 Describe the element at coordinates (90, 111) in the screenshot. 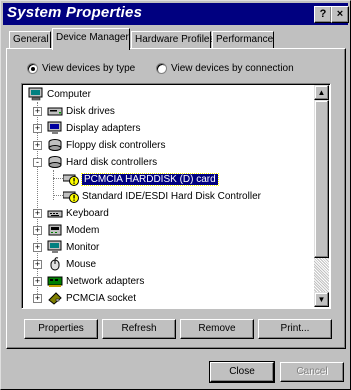

I see `tree-item-label: Disk drives` at that location.